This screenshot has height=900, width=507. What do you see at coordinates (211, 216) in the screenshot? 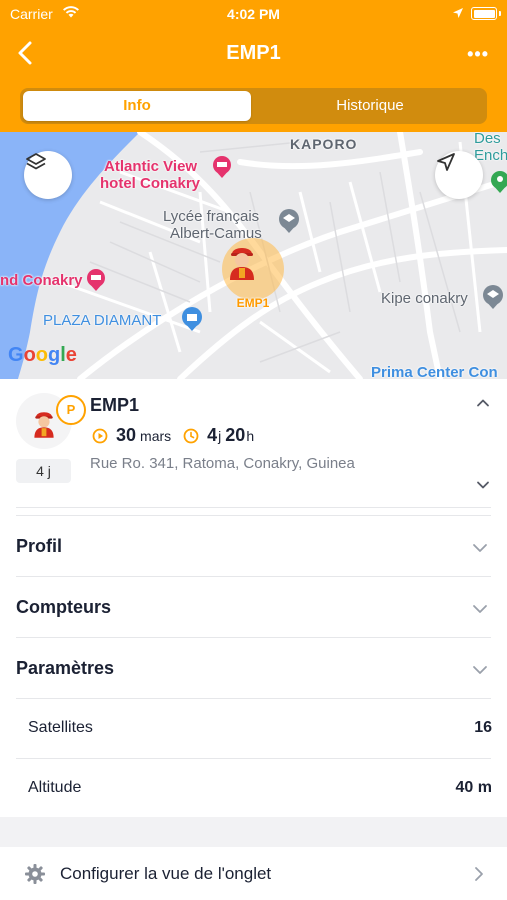
I see `map-label-lycee-1: Lycée français` at bounding box center [211, 216].